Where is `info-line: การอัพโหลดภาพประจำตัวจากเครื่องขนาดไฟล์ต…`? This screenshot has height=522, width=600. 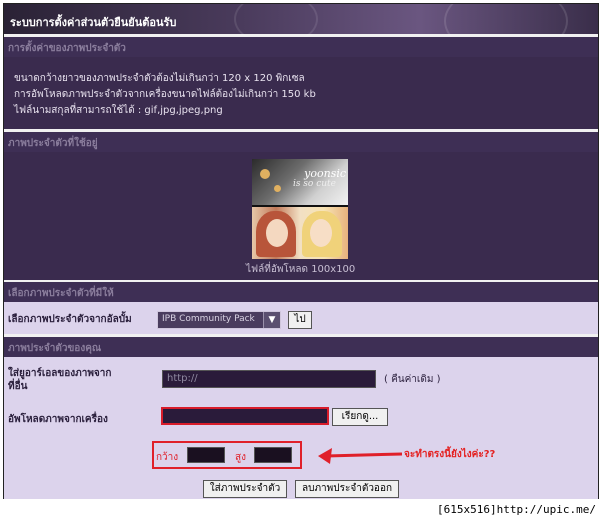 info-line: การอัพโหลดภาพประจำตัวจากเครื่องขนาดไฟล์ต… is located at coordinates (165, 94).